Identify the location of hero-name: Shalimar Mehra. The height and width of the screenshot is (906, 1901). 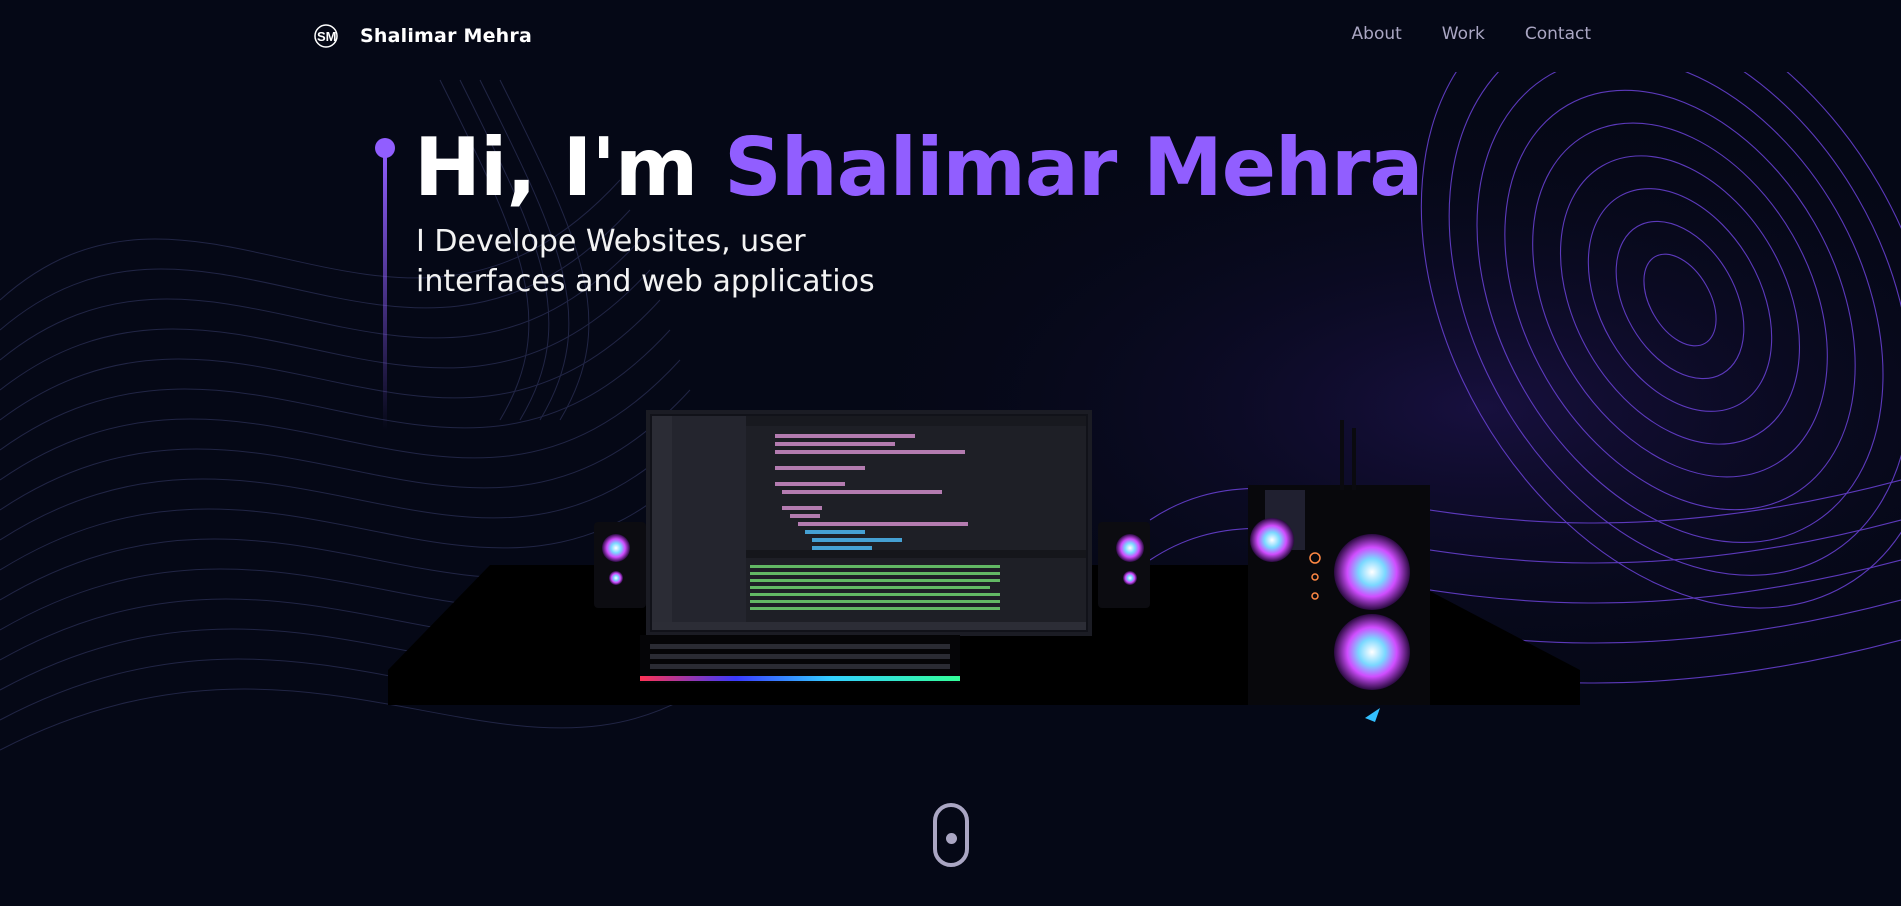
(1073, 167).